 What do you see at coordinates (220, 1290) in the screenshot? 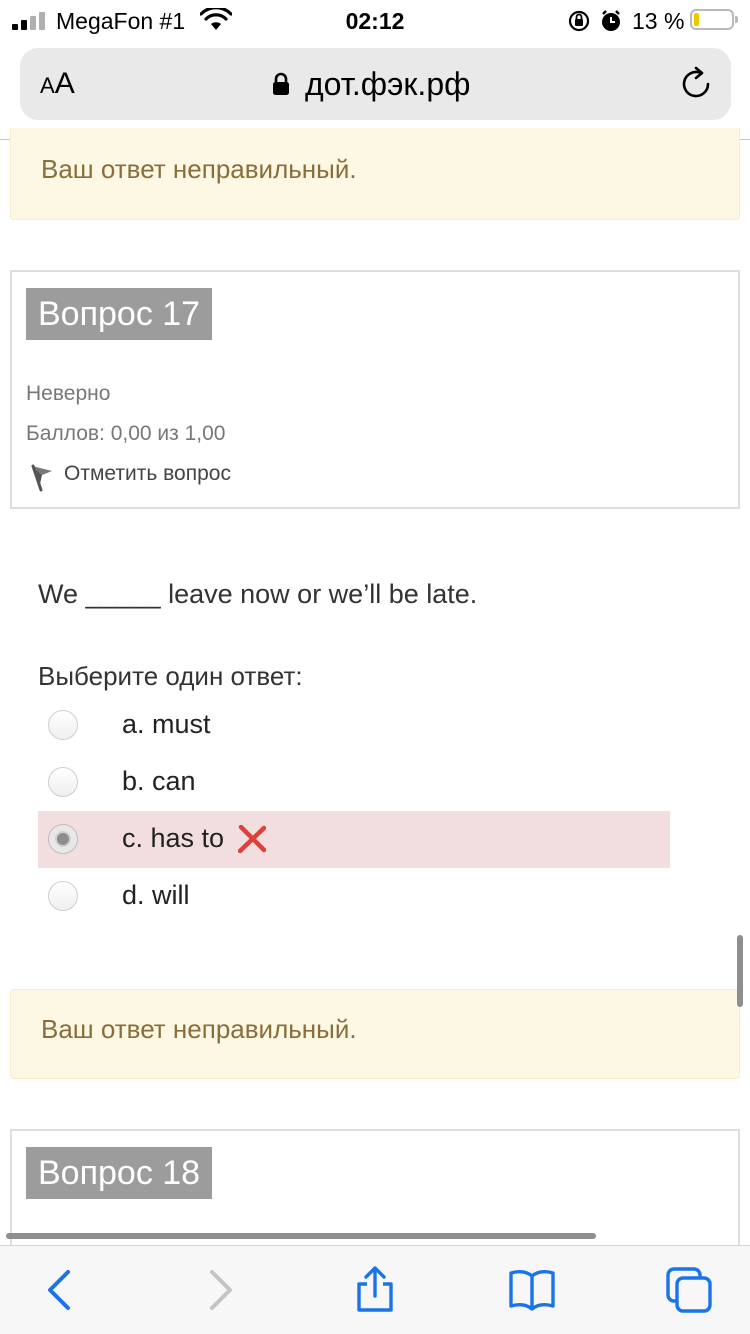
I see `forward-icon` at bounding box center [220, 1290].